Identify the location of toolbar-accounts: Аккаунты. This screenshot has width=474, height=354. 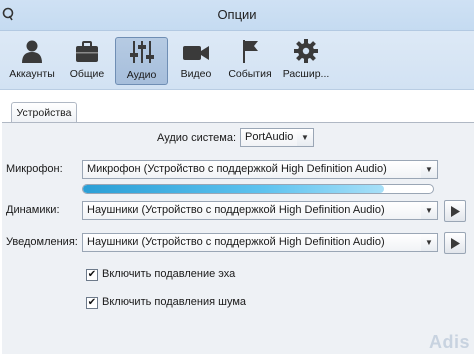
(32, 61).